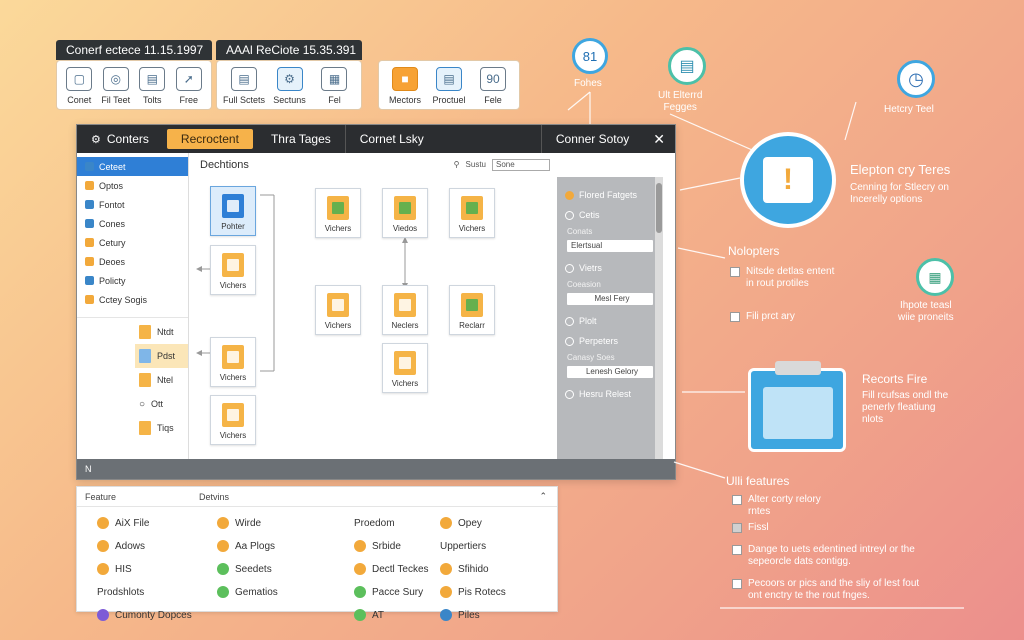 The width and height of the screenshot is (1024, 640). I want to click on feature-label: Adows, so click(130, 546).